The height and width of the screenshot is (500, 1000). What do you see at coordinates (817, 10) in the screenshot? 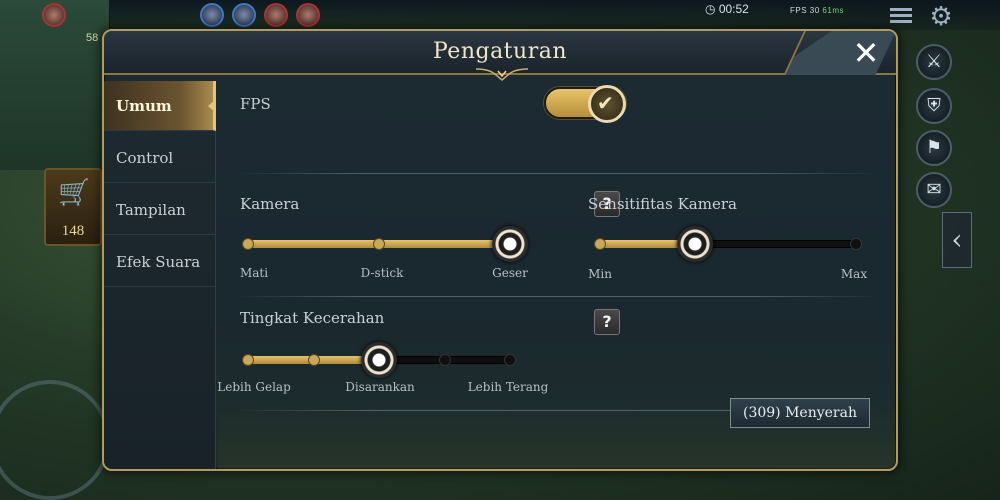
I see `fps-readout: FPS 30 61ms` at bounding box center [817, 10].